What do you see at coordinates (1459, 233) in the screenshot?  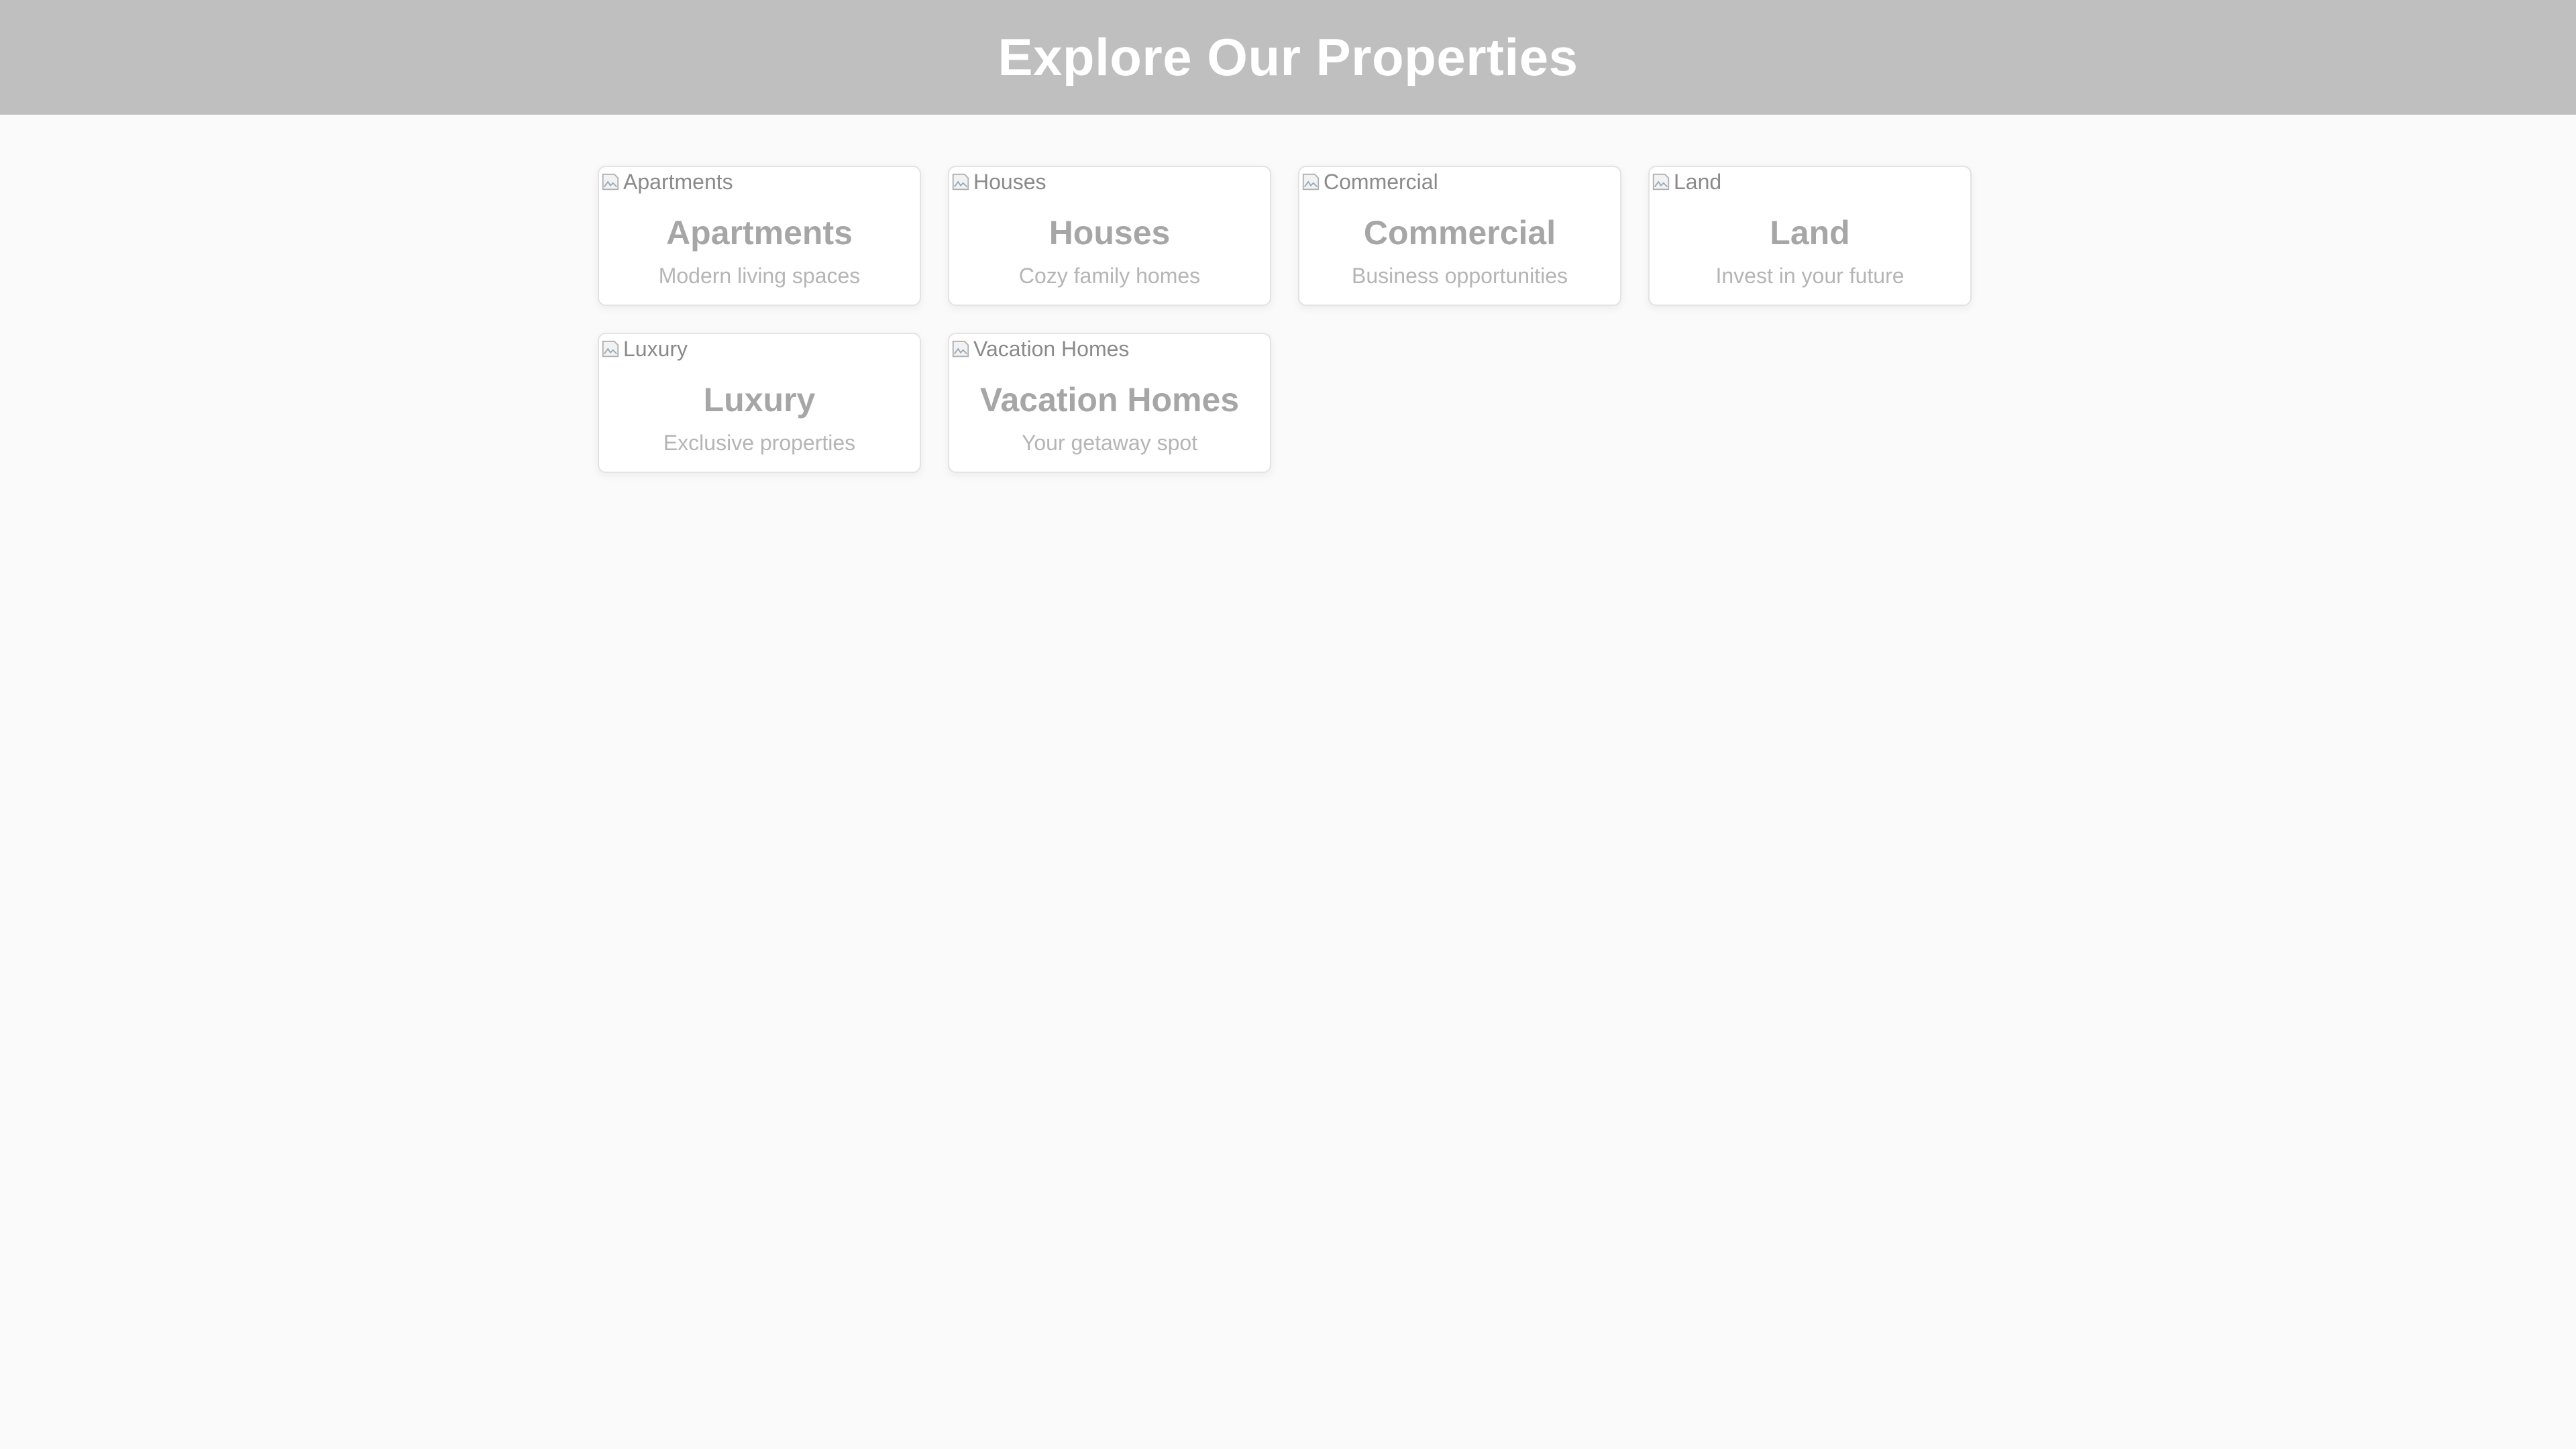 I see `property-title: Commercial` at bounding box center [1459, 233].